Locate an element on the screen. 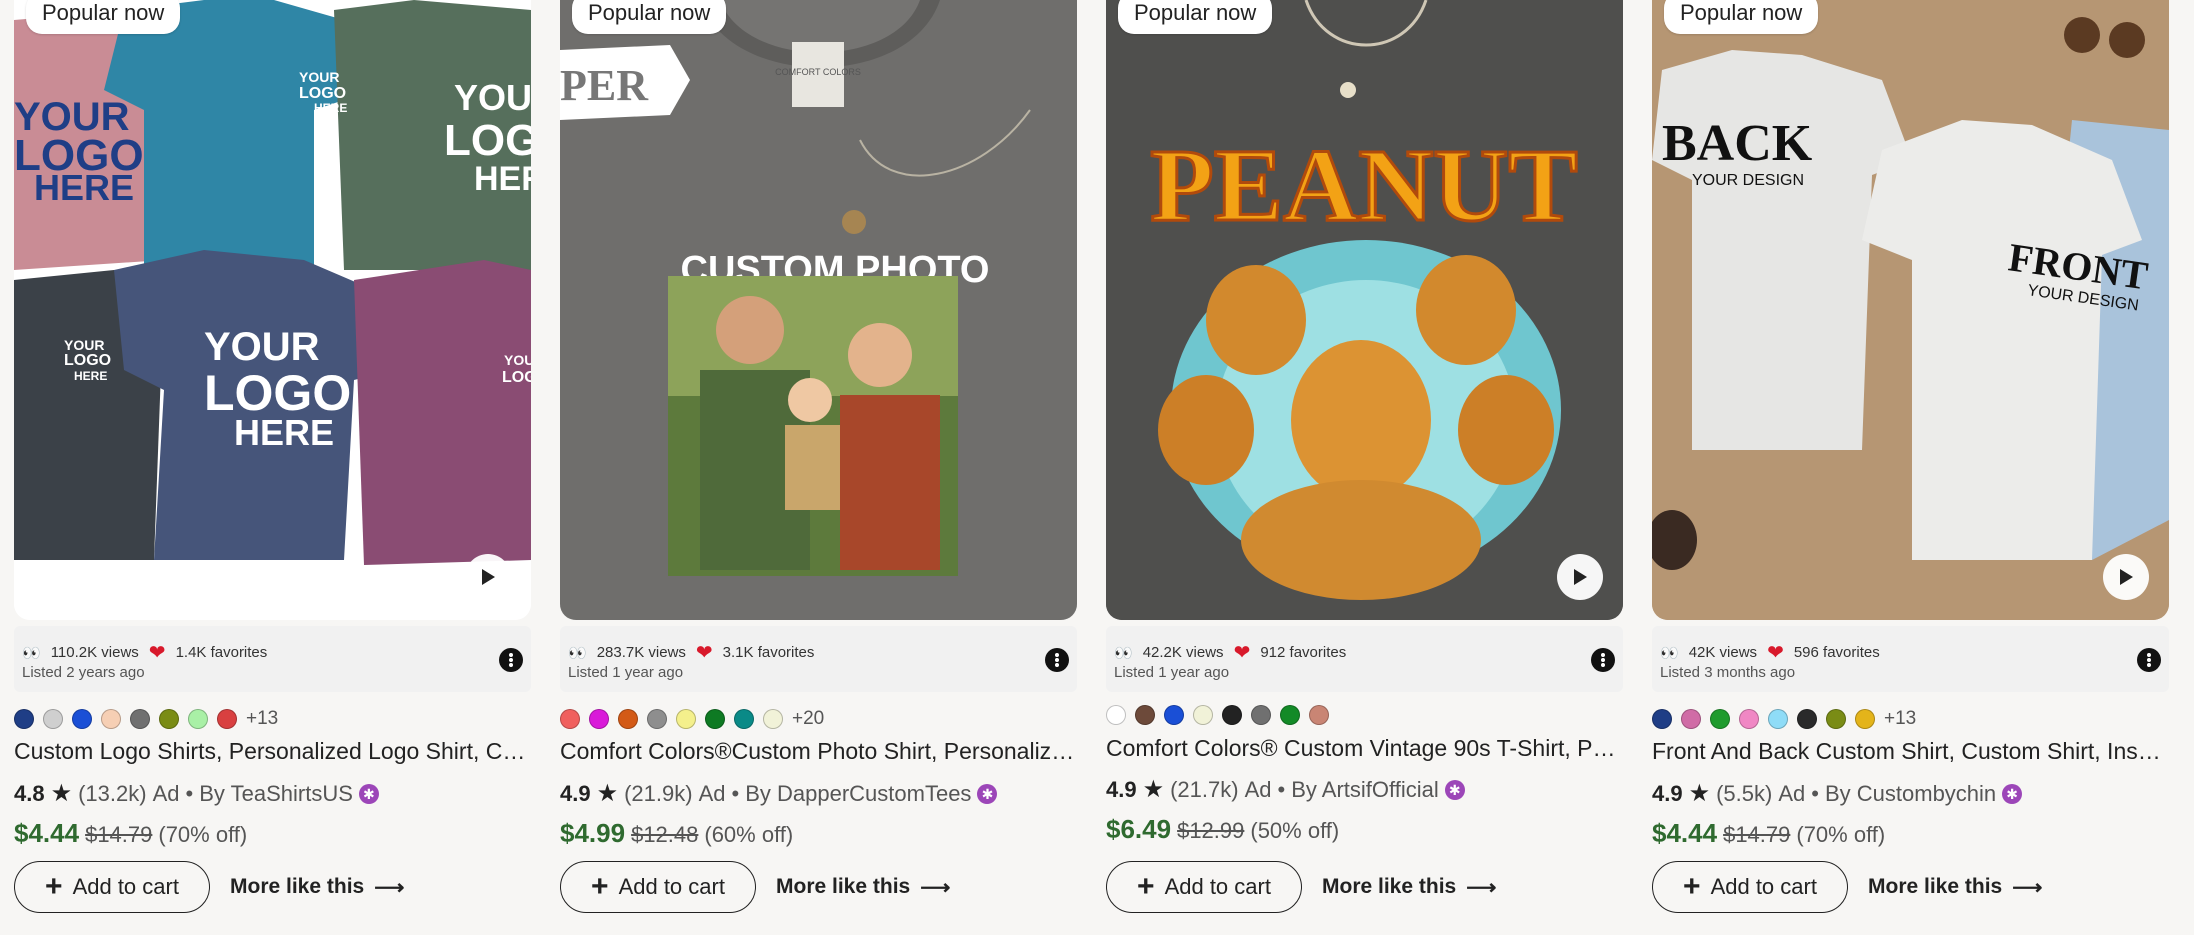 Image resolution: width=2194 pixels, height=935 pixels. svg-text: YOUR is located at coordinates (262, 347).